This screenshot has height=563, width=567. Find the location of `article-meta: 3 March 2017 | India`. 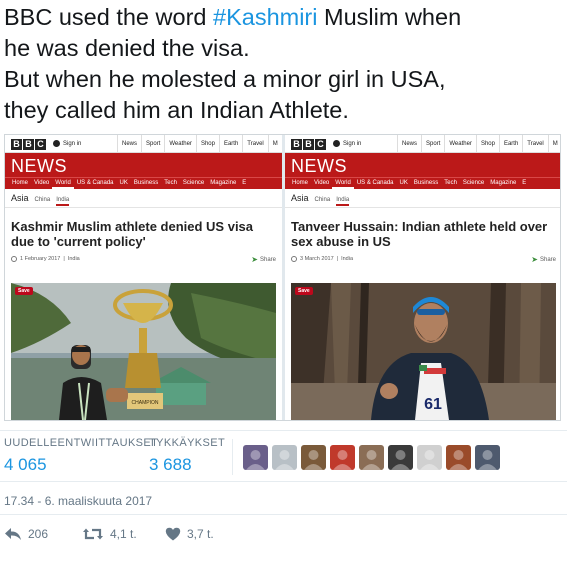

article-meta: 3 March 2017 | India is located at coordinates (322, 259).